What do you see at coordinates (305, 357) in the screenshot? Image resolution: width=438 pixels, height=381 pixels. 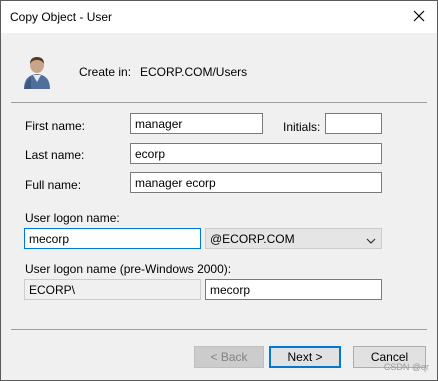 I see `next-button: Next >` at bounding box center [305, 357].